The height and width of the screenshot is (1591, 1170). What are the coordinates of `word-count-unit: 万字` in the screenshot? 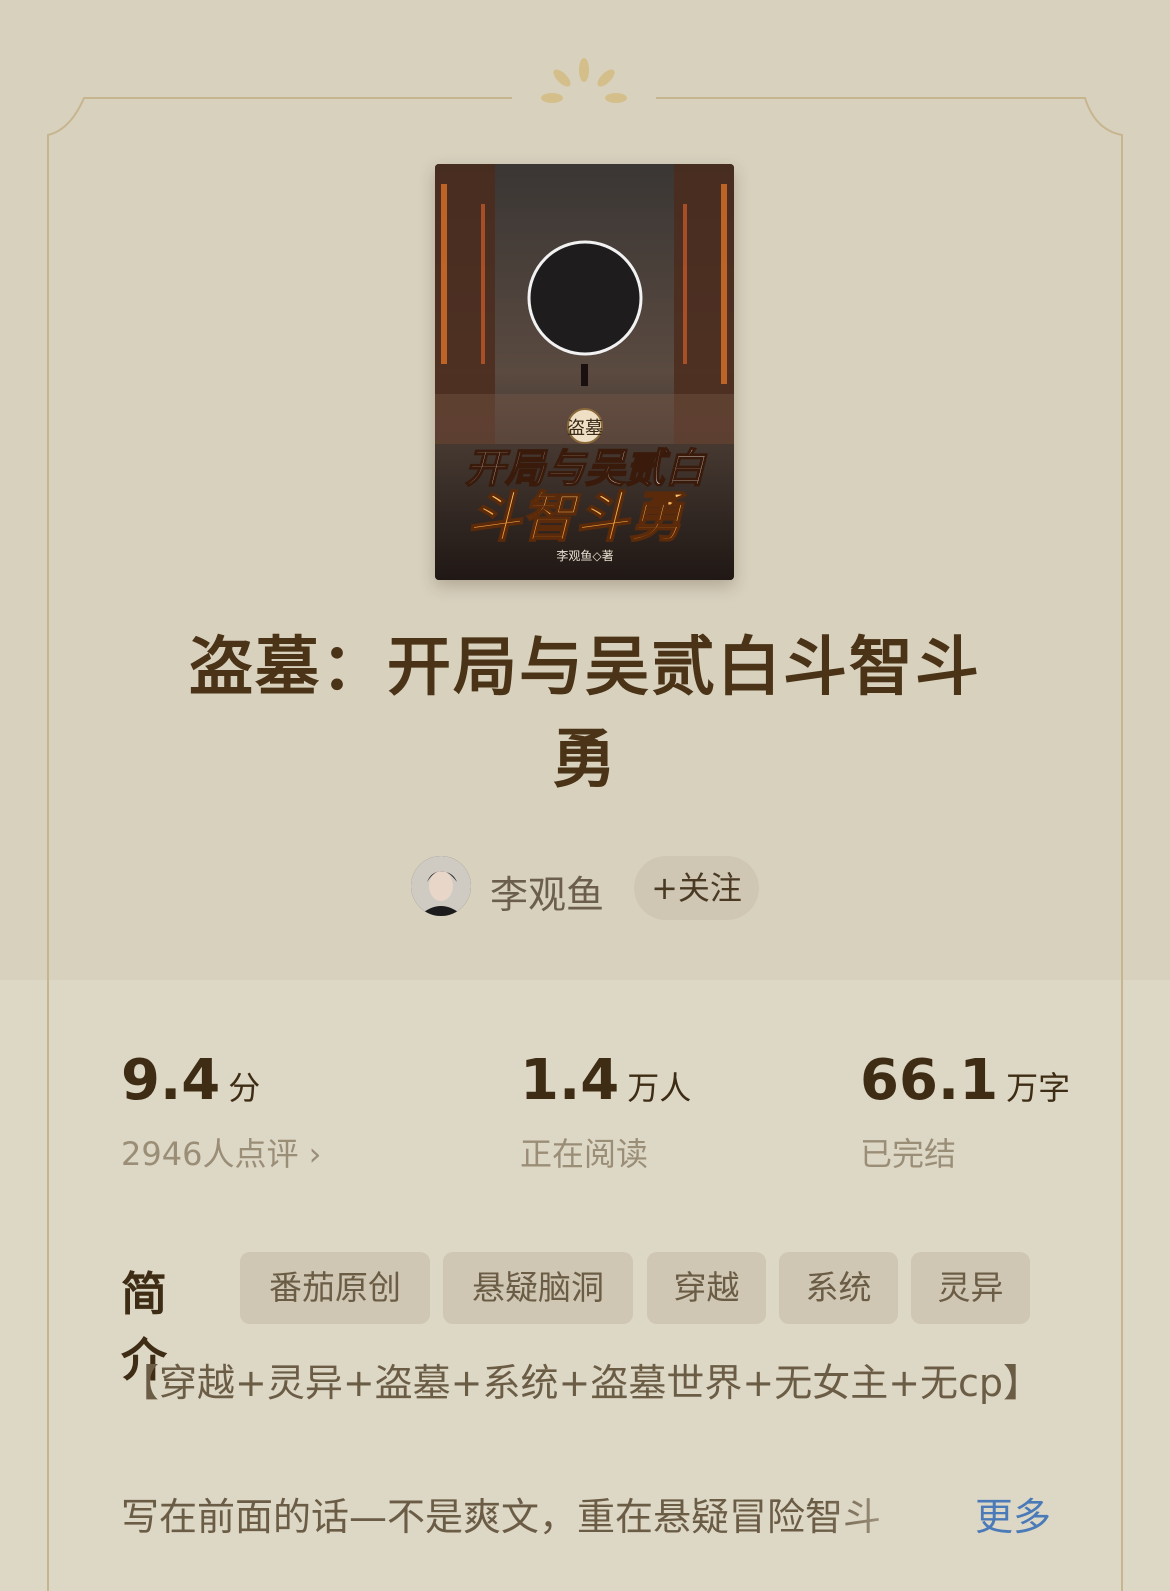 It's located at (1038, 1088).